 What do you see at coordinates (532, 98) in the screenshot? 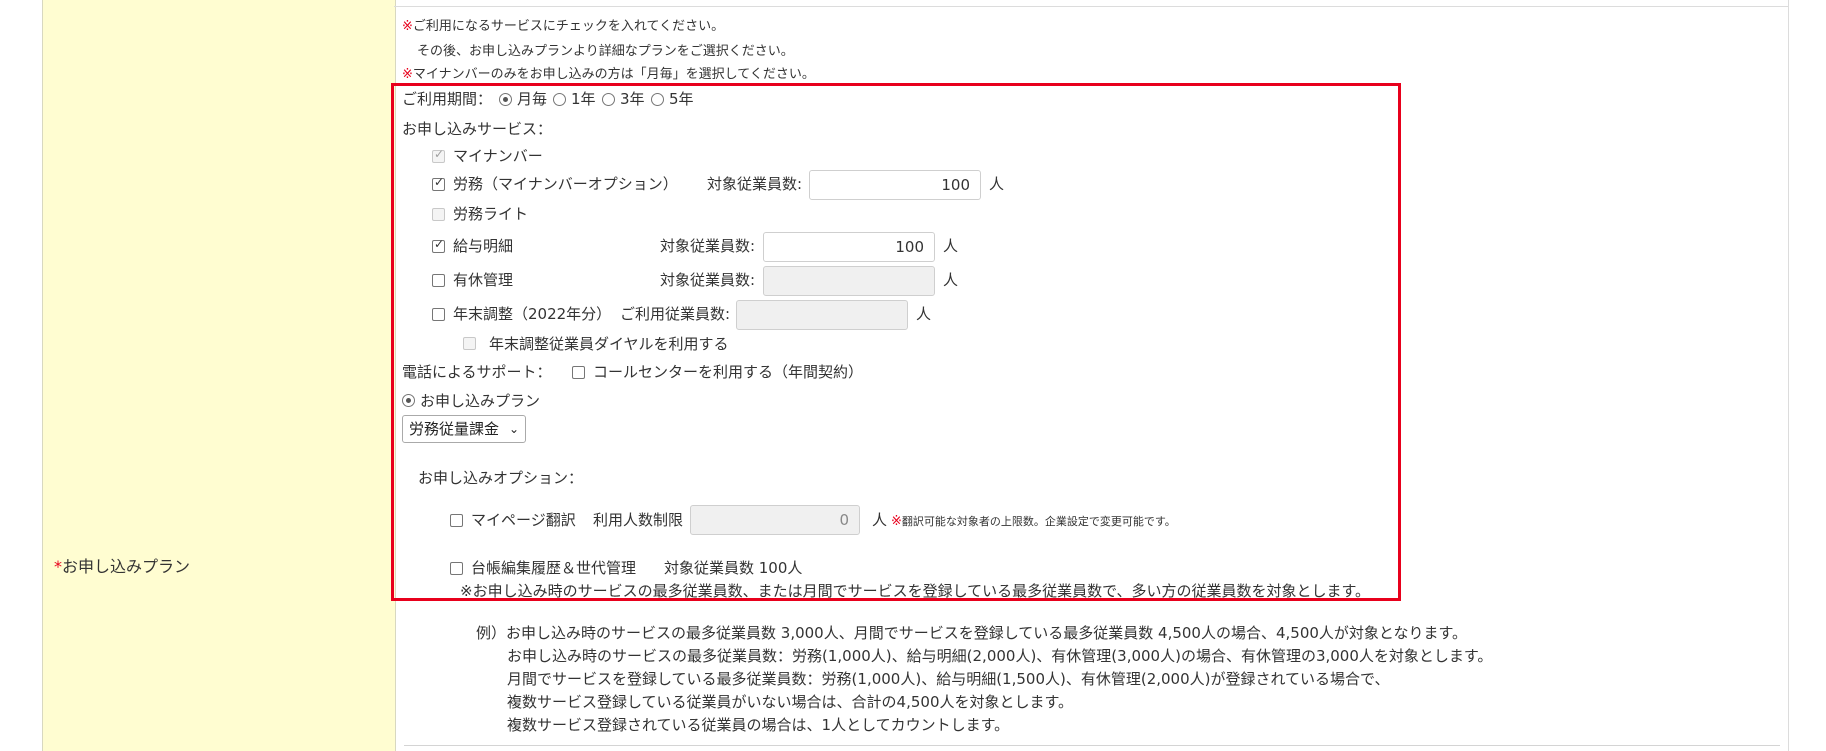
I see `period-option-monthly: 月毎` at bounding box center [532, 98].